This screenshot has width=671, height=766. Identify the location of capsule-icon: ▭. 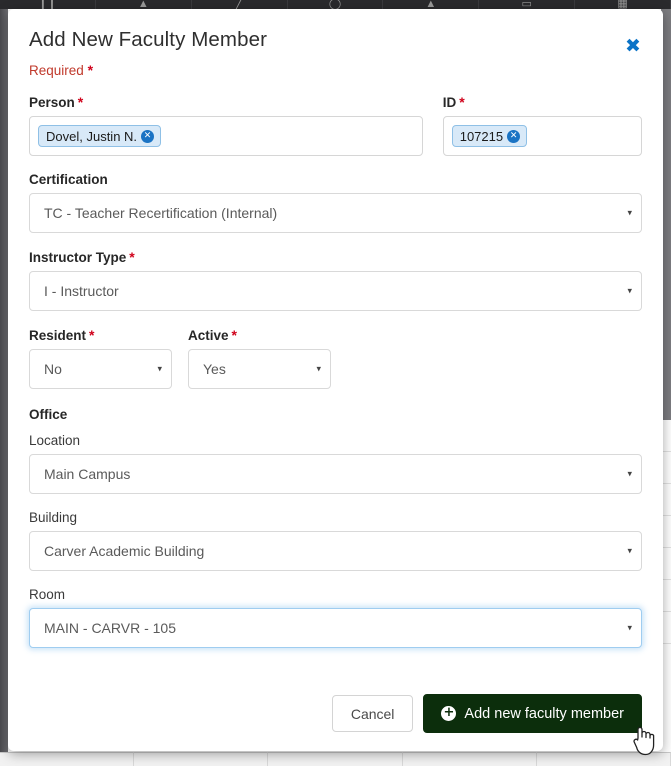
(526, 5).